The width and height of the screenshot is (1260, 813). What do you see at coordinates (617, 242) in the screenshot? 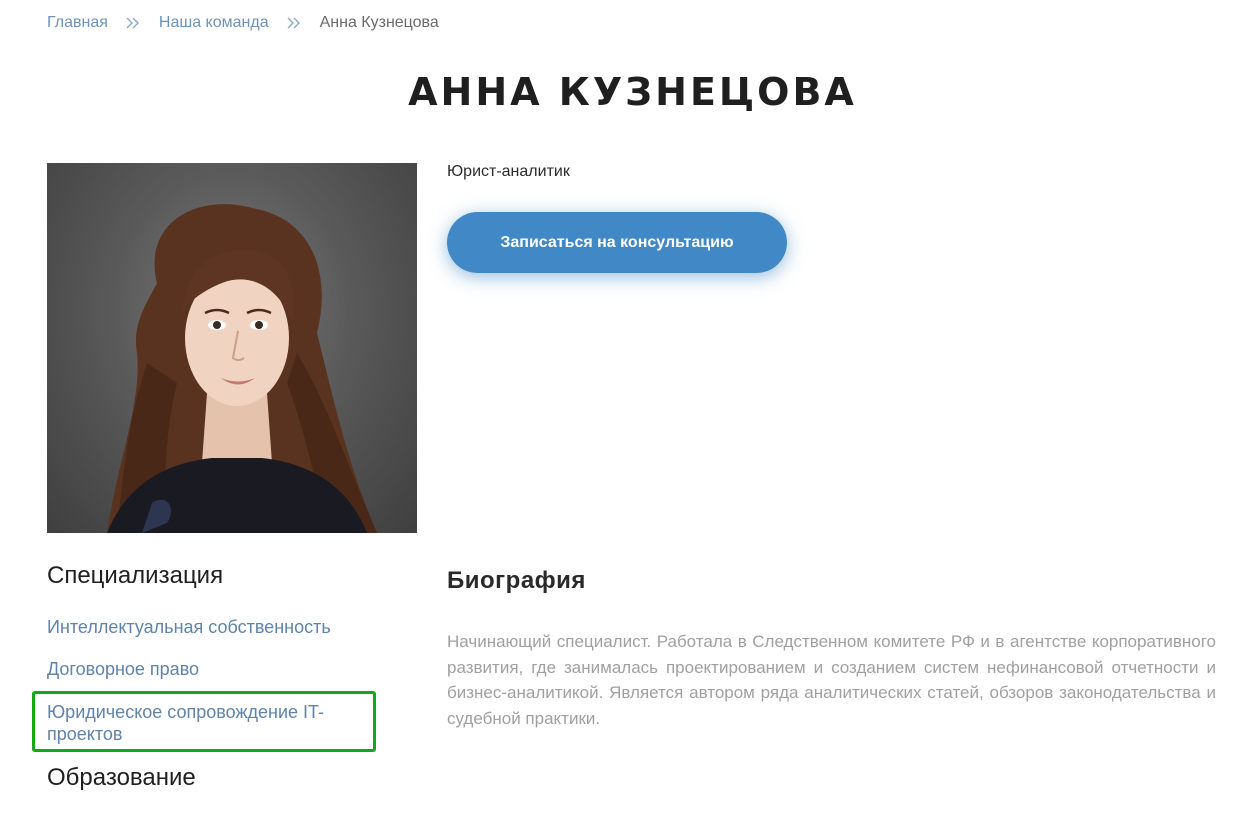
I see `book-consultation-button: Записаться на консультацию` at bounding box center [617, 242].